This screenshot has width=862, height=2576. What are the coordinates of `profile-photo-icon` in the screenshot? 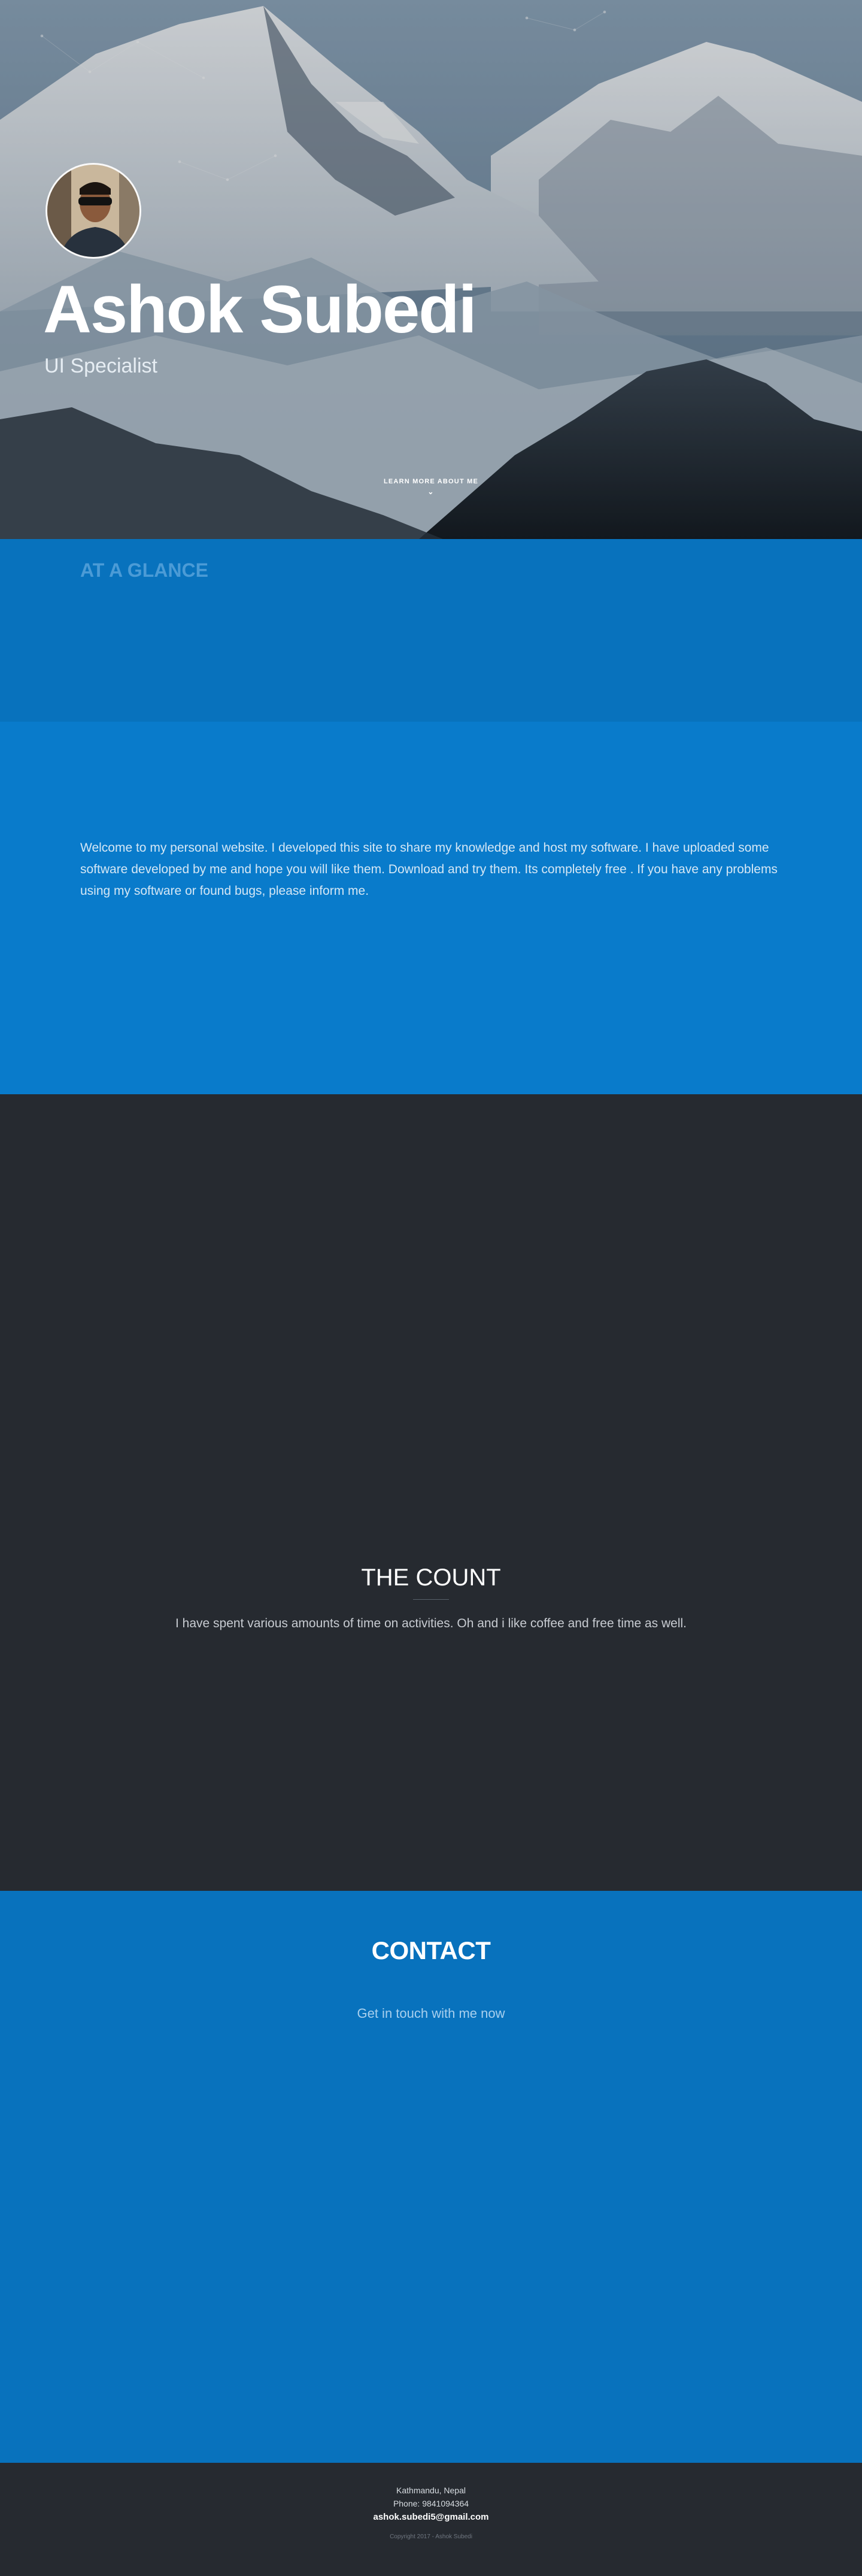 It's located at (93, 211).